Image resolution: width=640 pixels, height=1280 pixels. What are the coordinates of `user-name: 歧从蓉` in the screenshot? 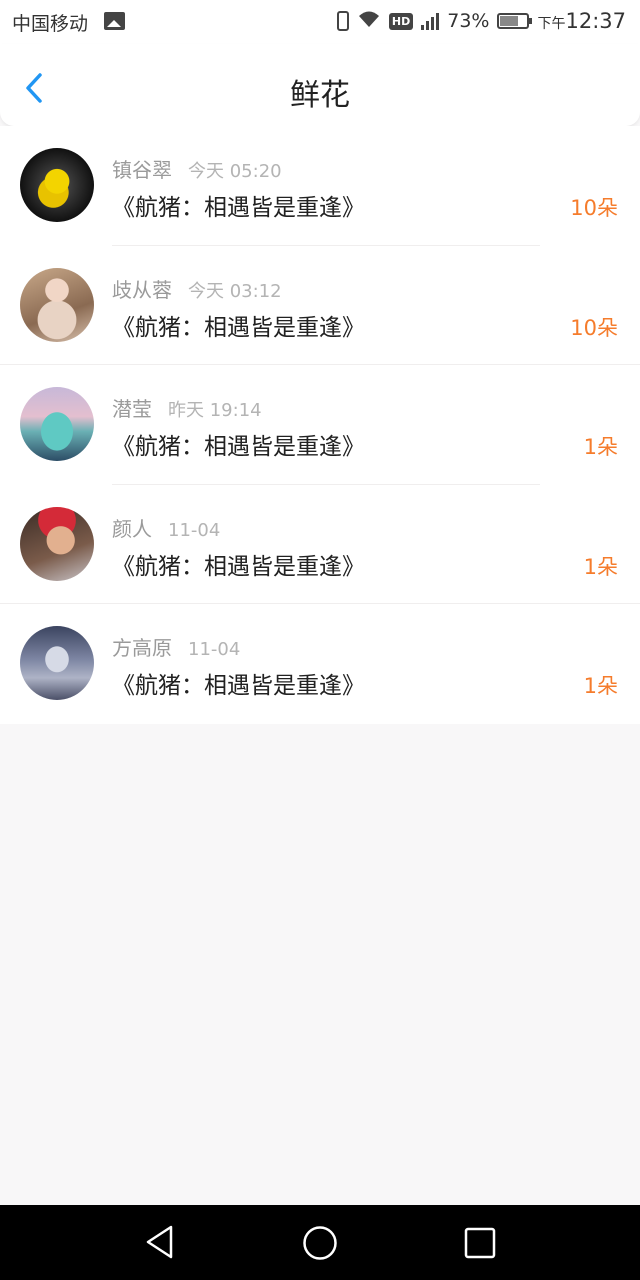 It's located at (142, 290).